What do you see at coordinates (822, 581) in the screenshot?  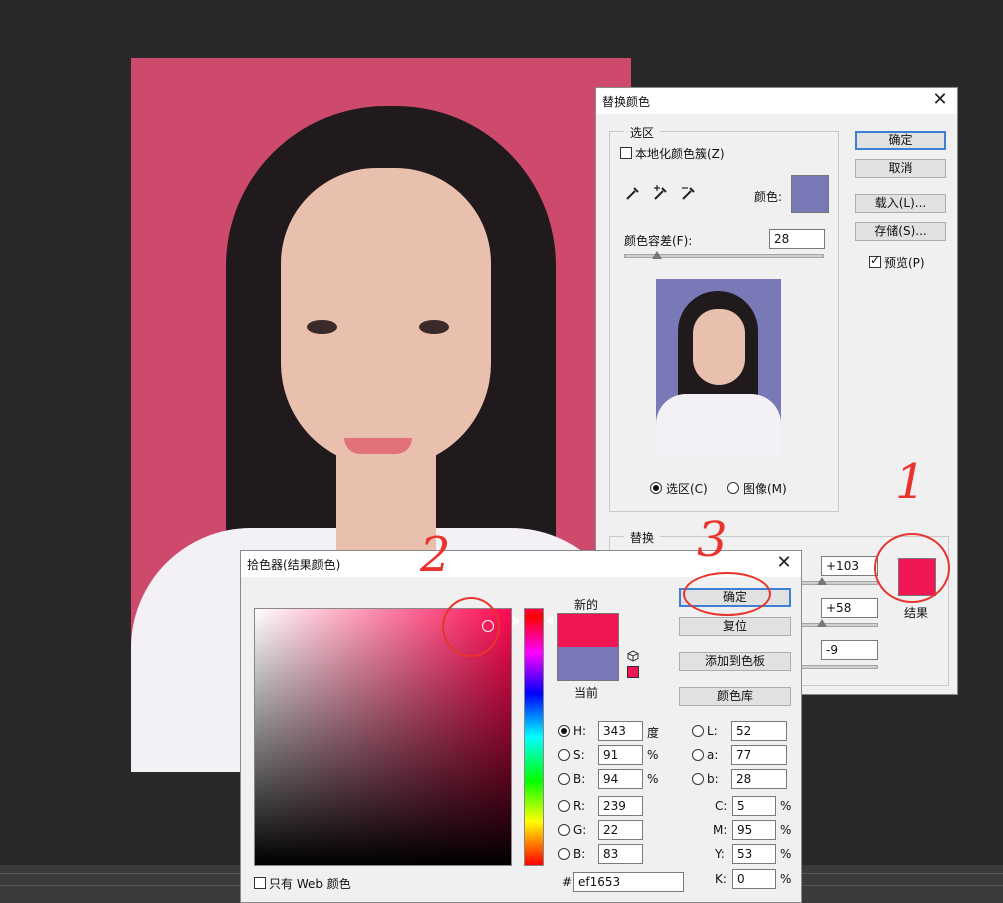 I see `hue-slider-thumb` at bounding box center [822, 581].